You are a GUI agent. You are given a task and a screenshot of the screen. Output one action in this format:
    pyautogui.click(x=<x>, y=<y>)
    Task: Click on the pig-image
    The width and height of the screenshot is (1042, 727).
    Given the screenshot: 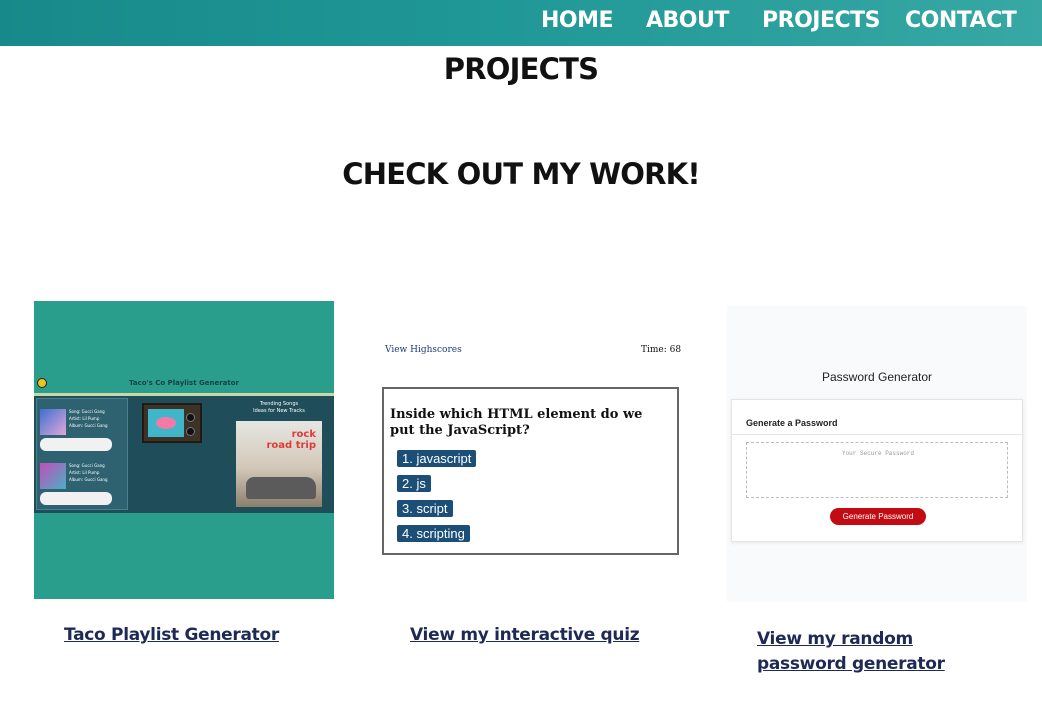 What is the action you would take?
    pyautogui.click(x=166, y=423)
    